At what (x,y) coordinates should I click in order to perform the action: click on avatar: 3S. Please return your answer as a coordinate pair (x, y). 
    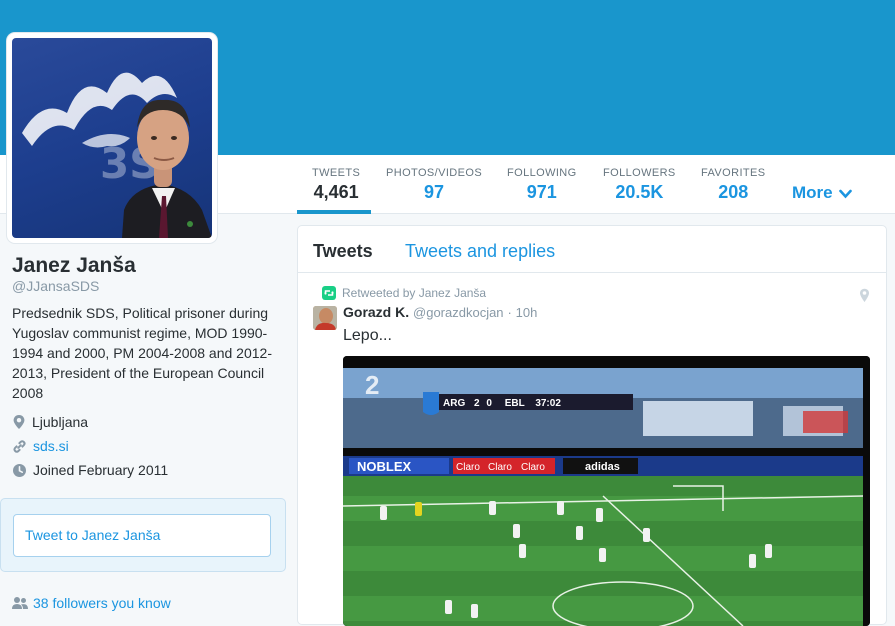
    Looking at the image, I should click on (112, 138).